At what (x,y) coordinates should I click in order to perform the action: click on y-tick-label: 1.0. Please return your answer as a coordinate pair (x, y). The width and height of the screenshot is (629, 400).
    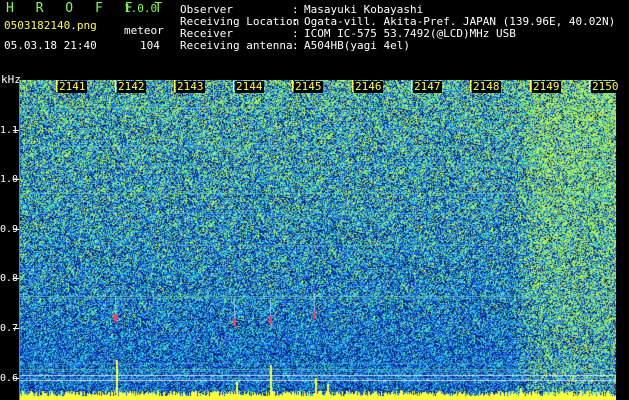
    Looking at the image, I should click on (9, 179).